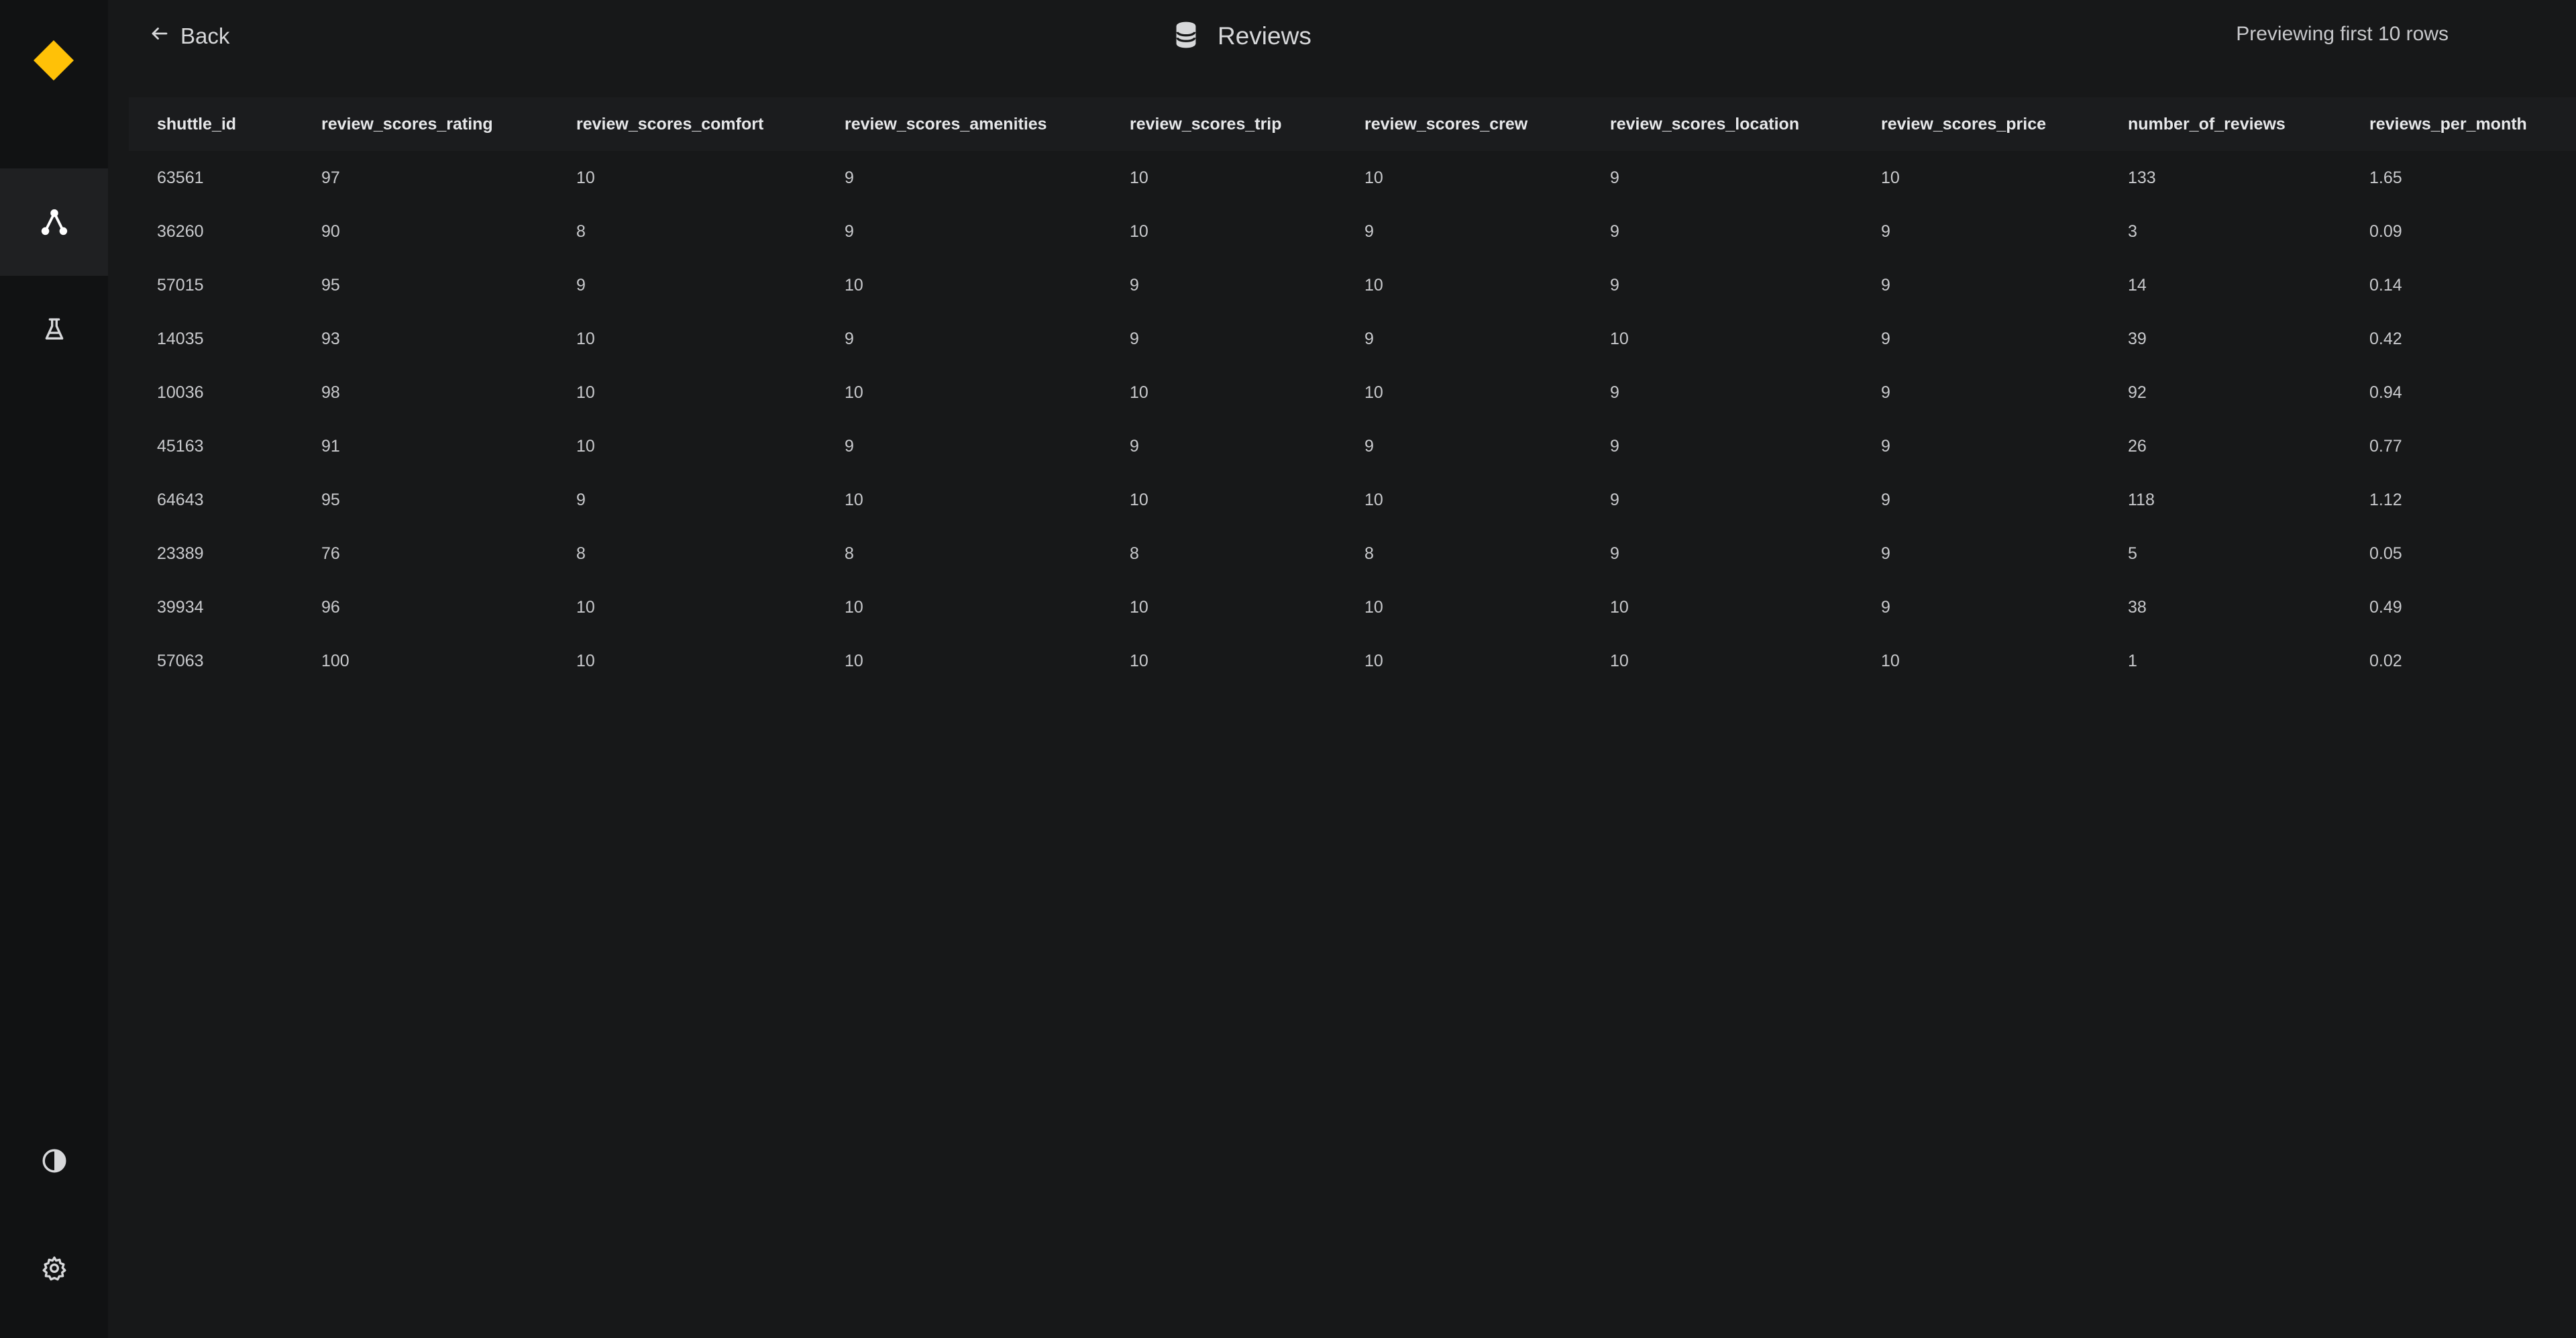 This screenshot has height=1338, width=2576. I want to click on header: Back Reviews Previewing first 10 rows, so click(1342, 37).